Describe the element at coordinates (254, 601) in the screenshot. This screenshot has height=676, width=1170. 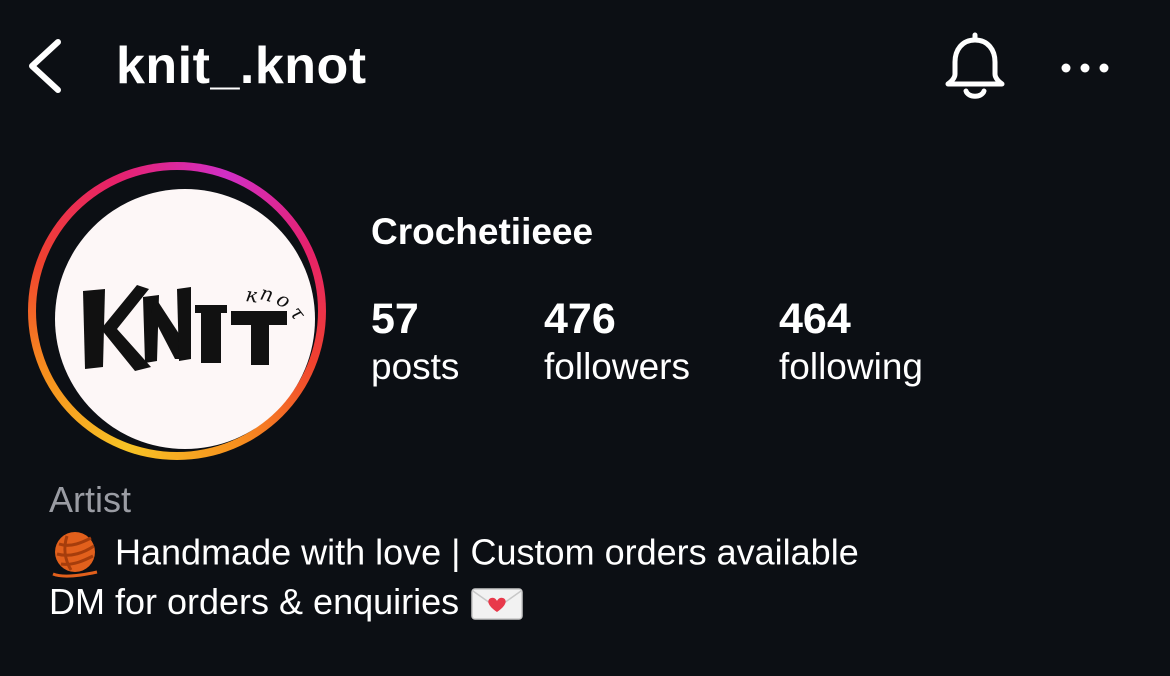
I see `bio-line-2-text: DM for orders & enquiries` at that location.